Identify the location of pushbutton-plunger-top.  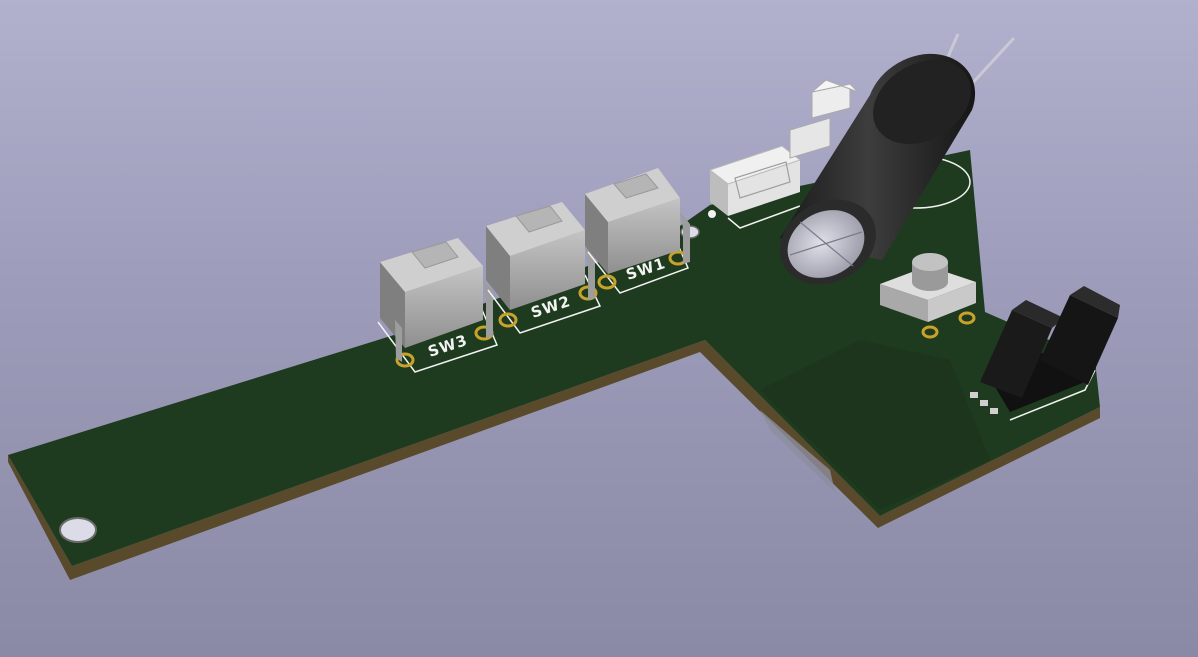
(930, 262).